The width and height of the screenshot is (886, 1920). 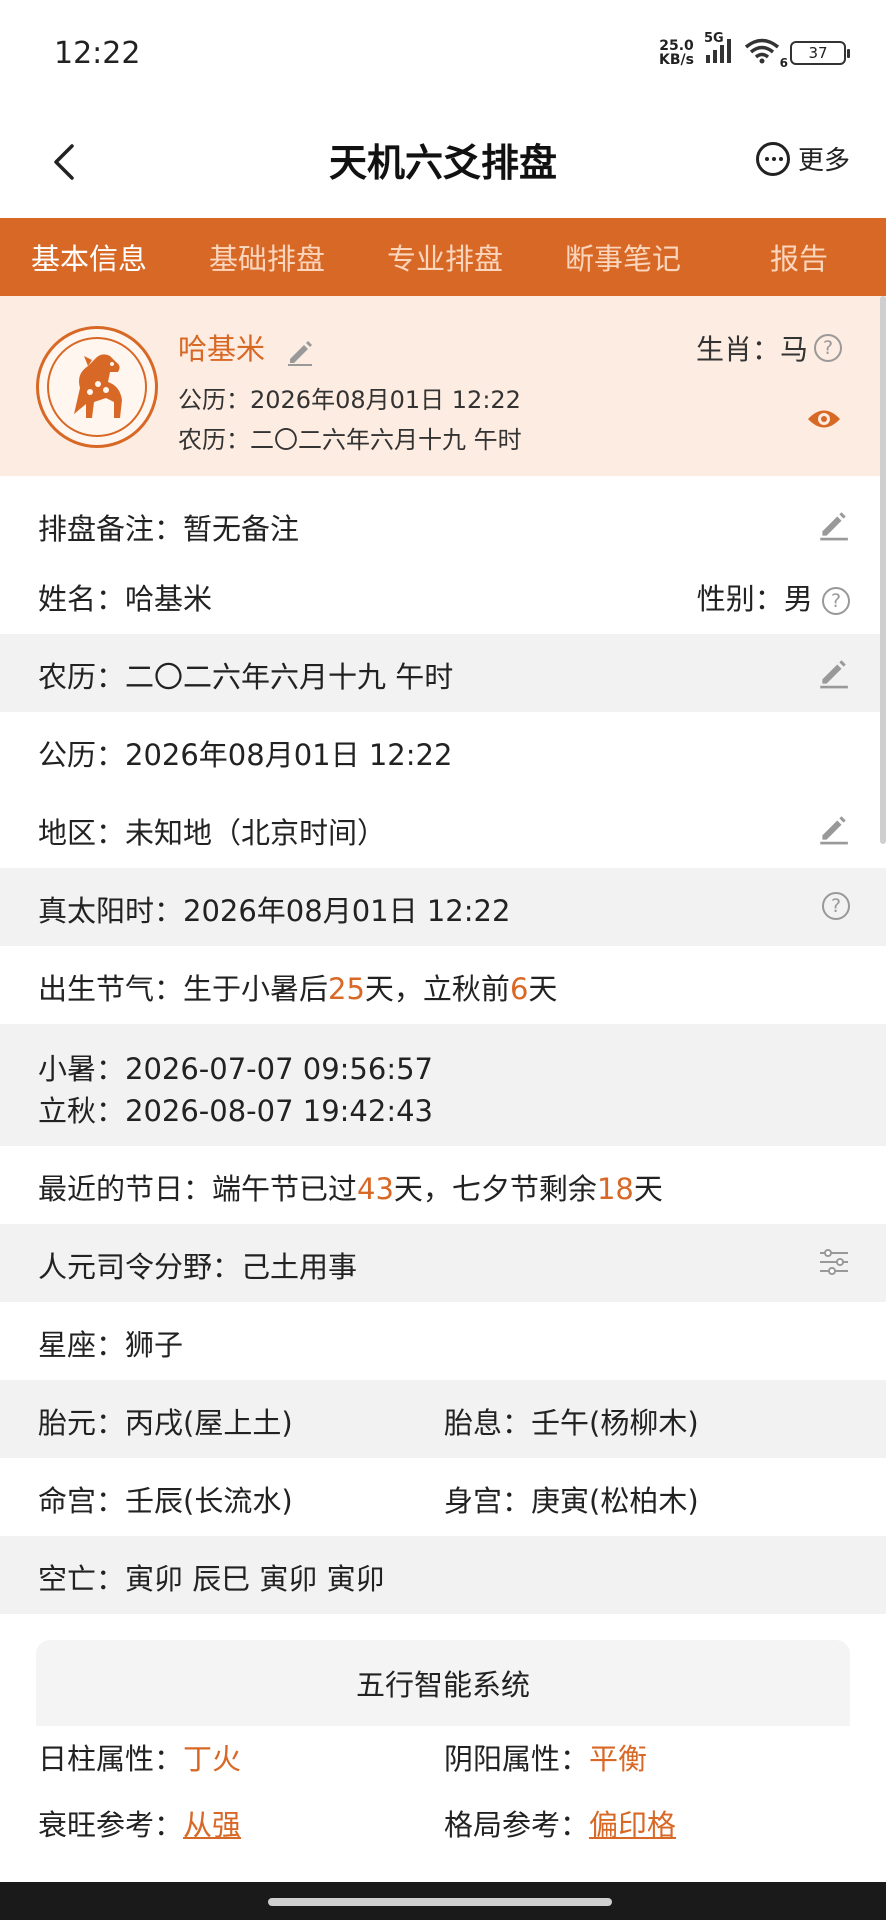 I want to click on wifi-level: 6, so click(x=783, y=63).